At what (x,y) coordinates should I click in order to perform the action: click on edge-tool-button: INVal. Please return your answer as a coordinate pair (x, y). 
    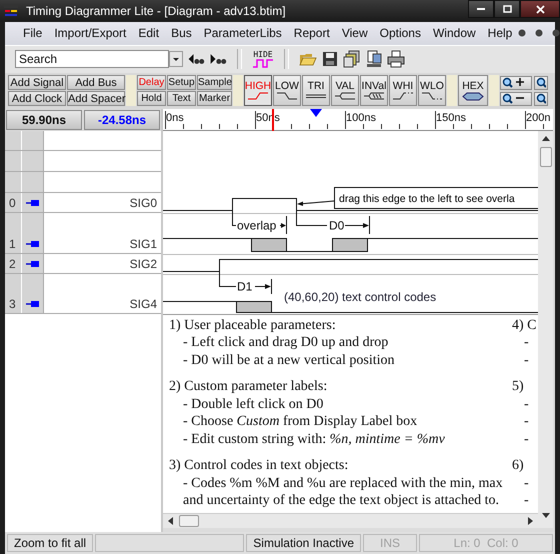
    Looking at the image, I should click on (374, 90).